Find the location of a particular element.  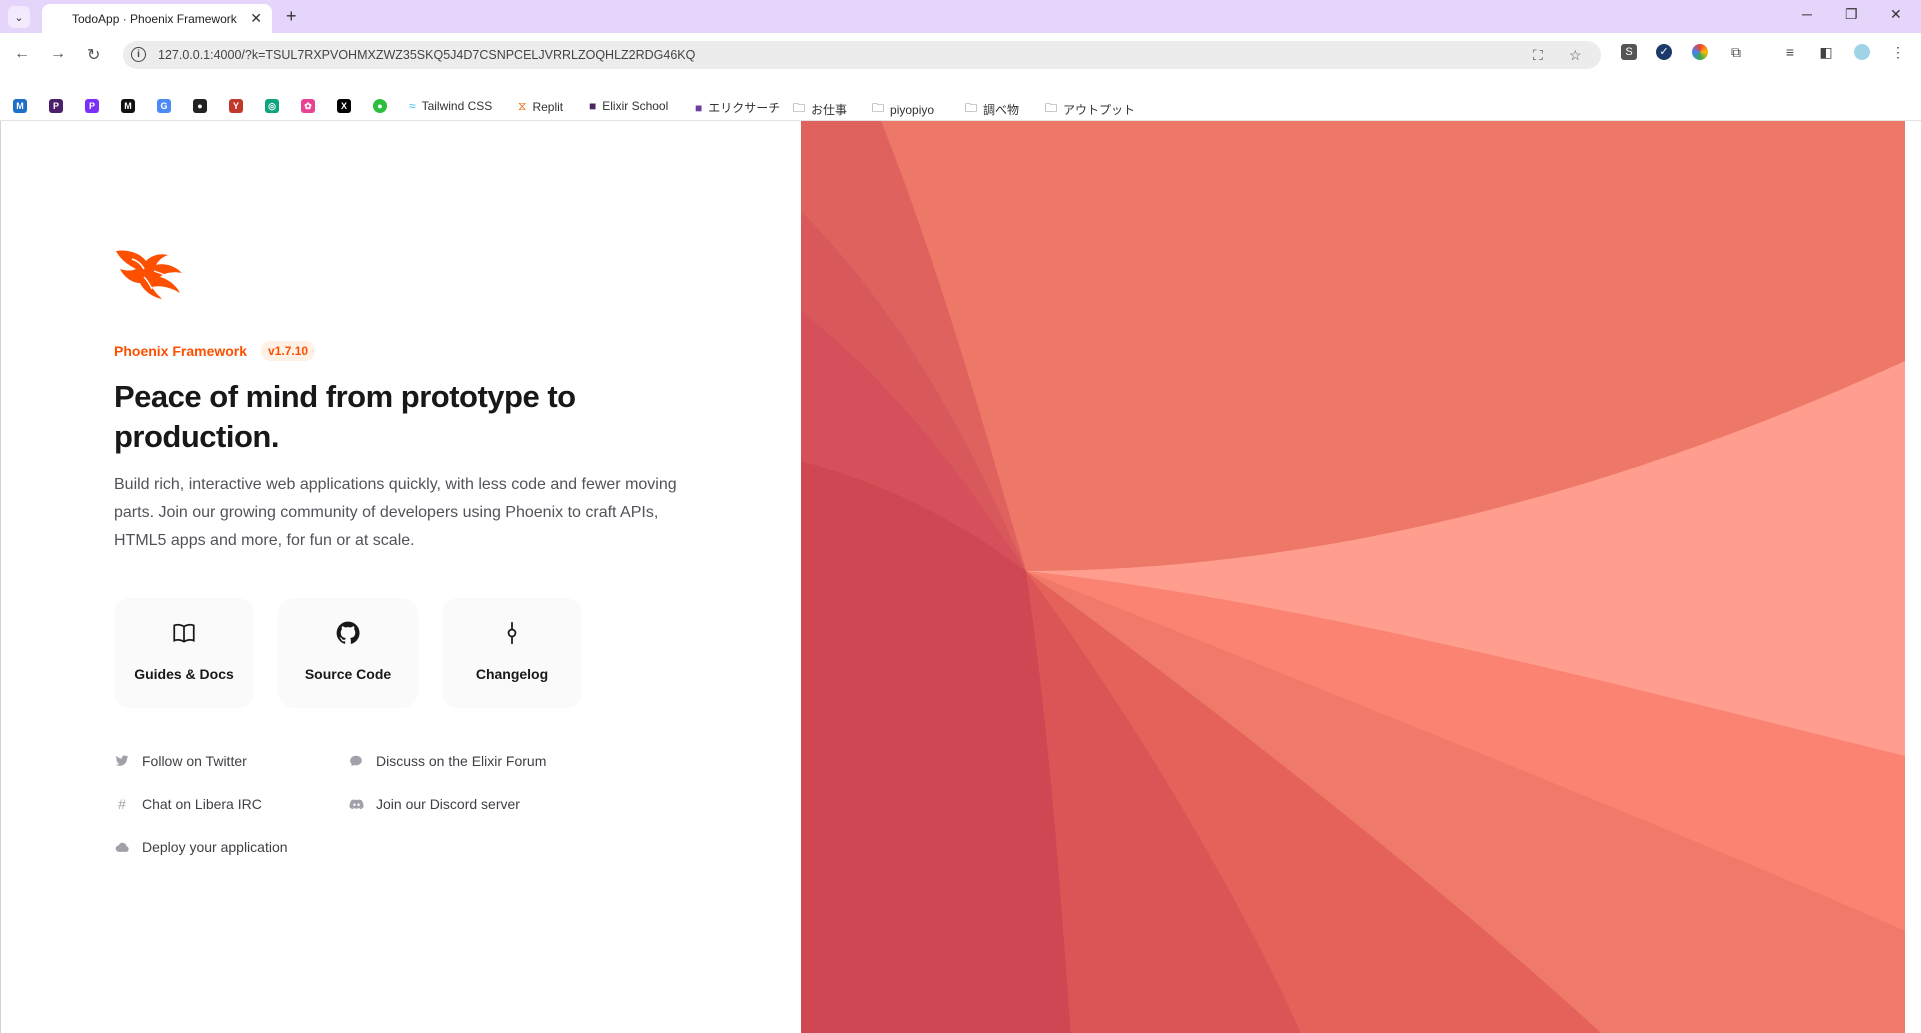

bookmark-label: piyopiyo is located at coordinates (912, 109).